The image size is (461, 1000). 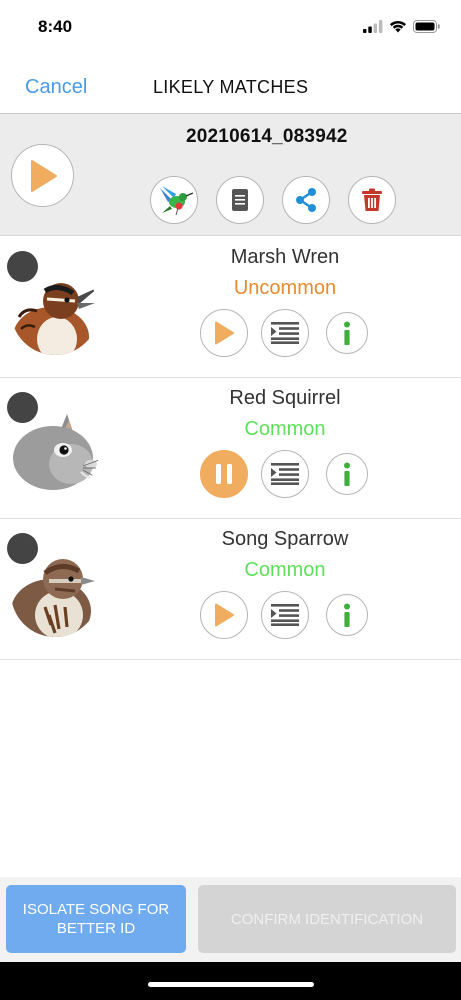 I want to click on match-row: Red Squirrel Common, so click(x=230, y=448).